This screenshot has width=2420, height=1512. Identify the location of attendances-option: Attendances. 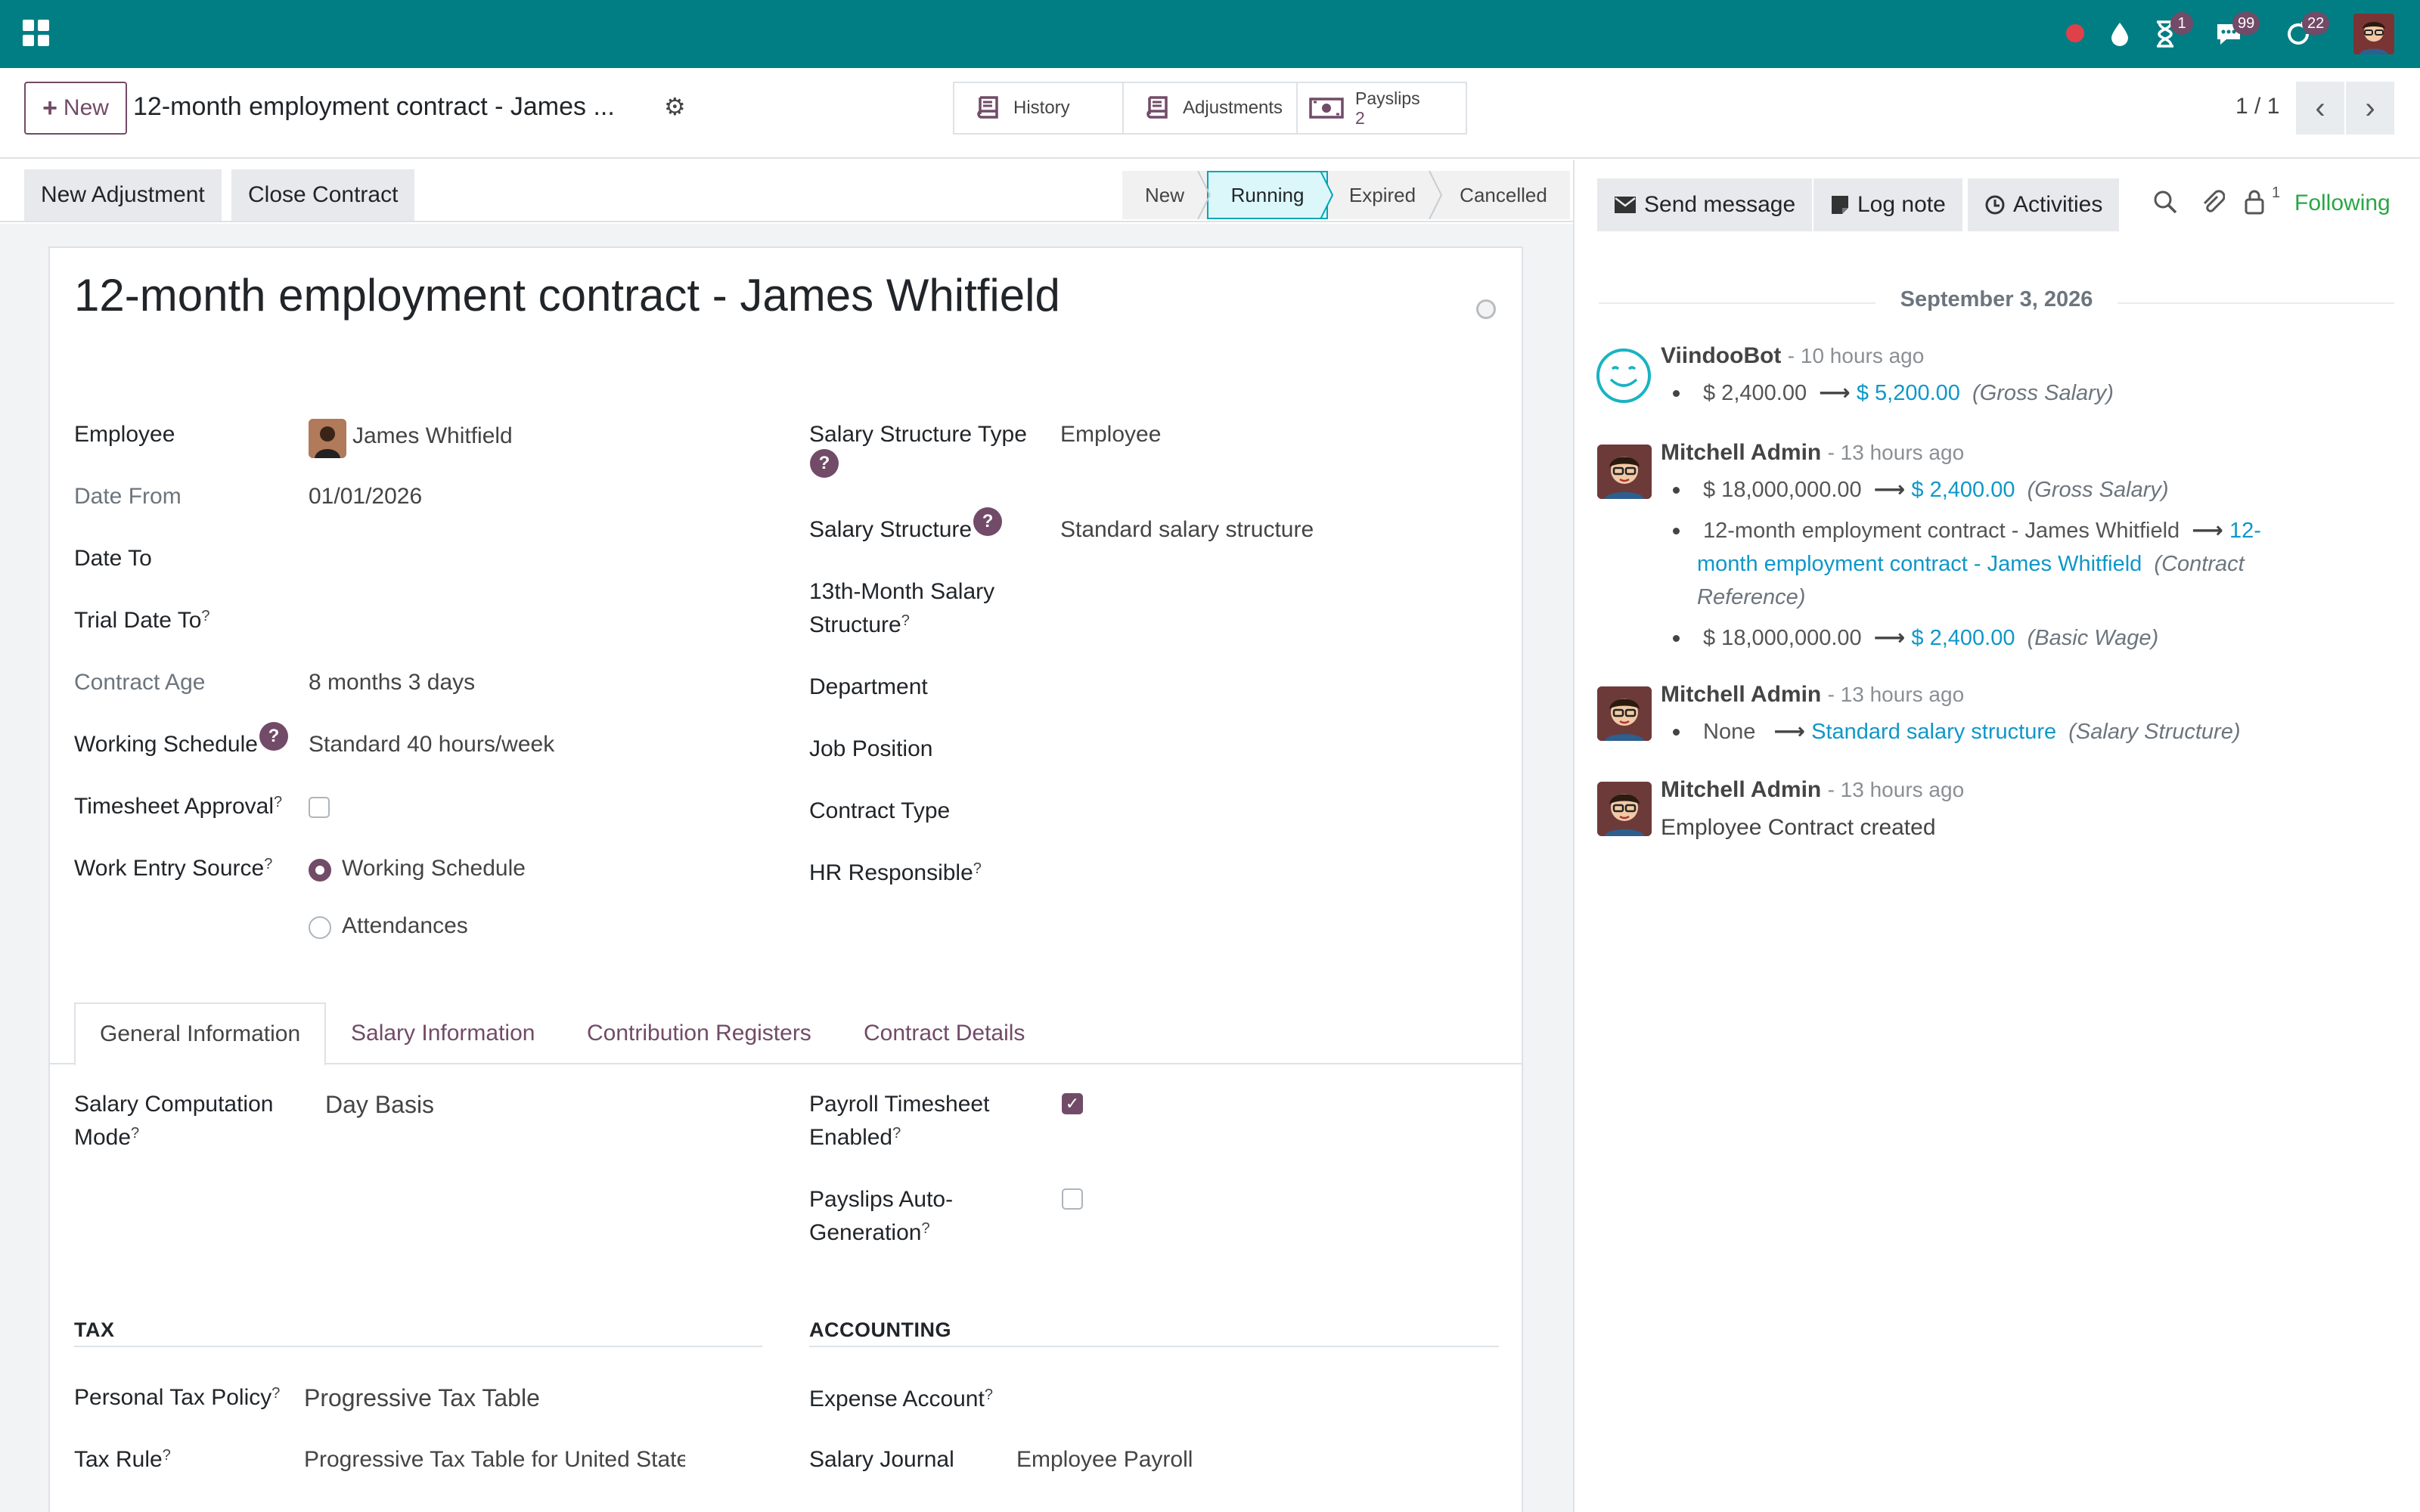
(405, 926).